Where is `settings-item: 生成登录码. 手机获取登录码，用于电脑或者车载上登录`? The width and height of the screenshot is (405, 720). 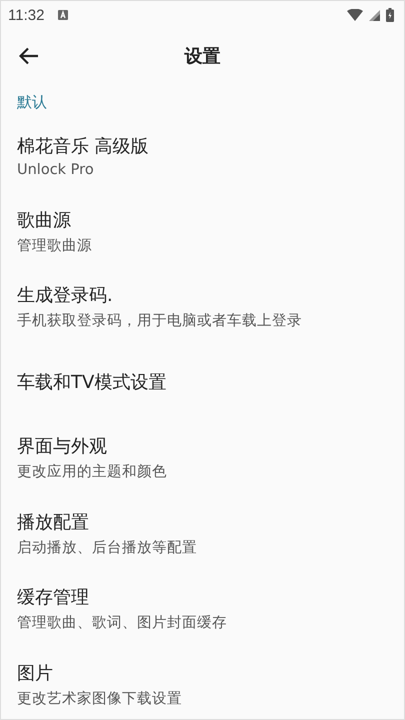
settings-item: 生成登录码. 手机获取登录码，用于电脑或者车载上登录 is located at coordinates (202, 306).